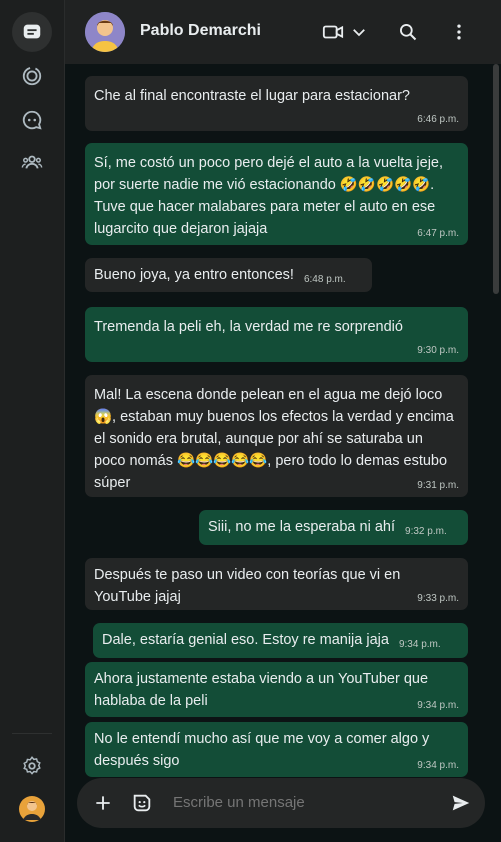  I want to click on sticker-button, so click(142, 803).